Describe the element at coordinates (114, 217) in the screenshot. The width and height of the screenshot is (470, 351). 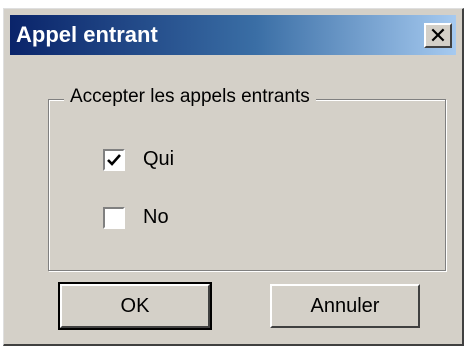
I see `checkbox-no` at that location.